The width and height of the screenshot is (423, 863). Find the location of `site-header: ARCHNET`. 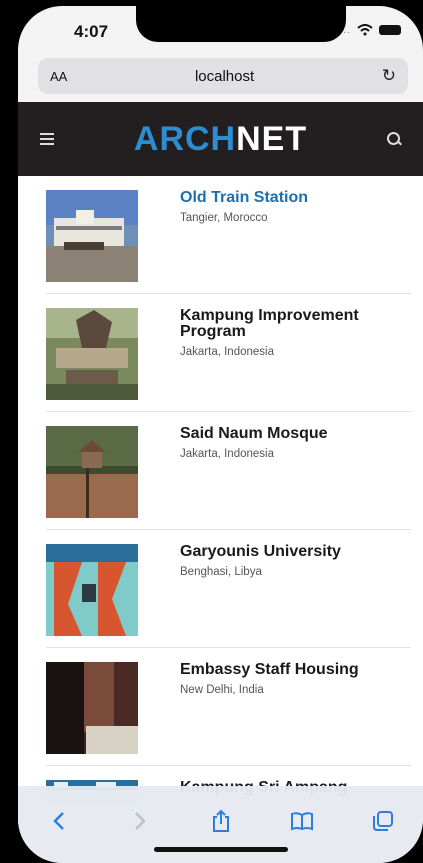

site-header: ARCHNET is located at coordinates (220, 139).